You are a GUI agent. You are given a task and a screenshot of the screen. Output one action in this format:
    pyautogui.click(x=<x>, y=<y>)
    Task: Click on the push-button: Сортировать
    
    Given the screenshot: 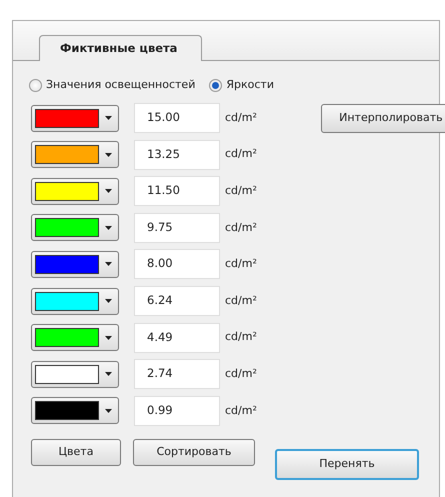 What is the action you would take?
    pyautogui.click(x=194, y=452)
    